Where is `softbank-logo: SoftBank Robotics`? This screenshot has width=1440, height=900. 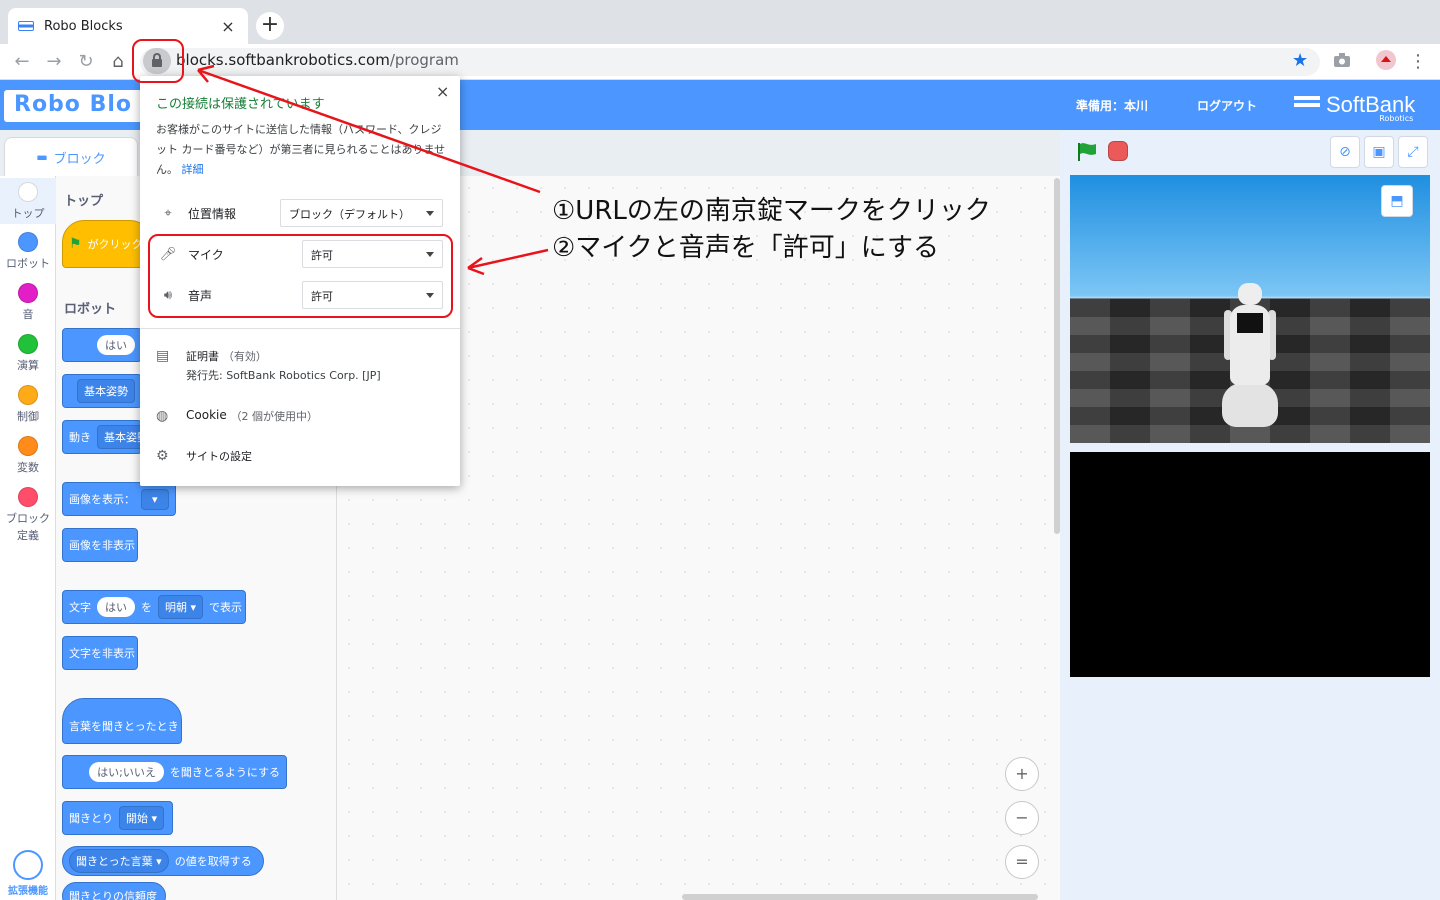
softbank-logo: SoftBank Robotics is located at coordinates (1354, 107).